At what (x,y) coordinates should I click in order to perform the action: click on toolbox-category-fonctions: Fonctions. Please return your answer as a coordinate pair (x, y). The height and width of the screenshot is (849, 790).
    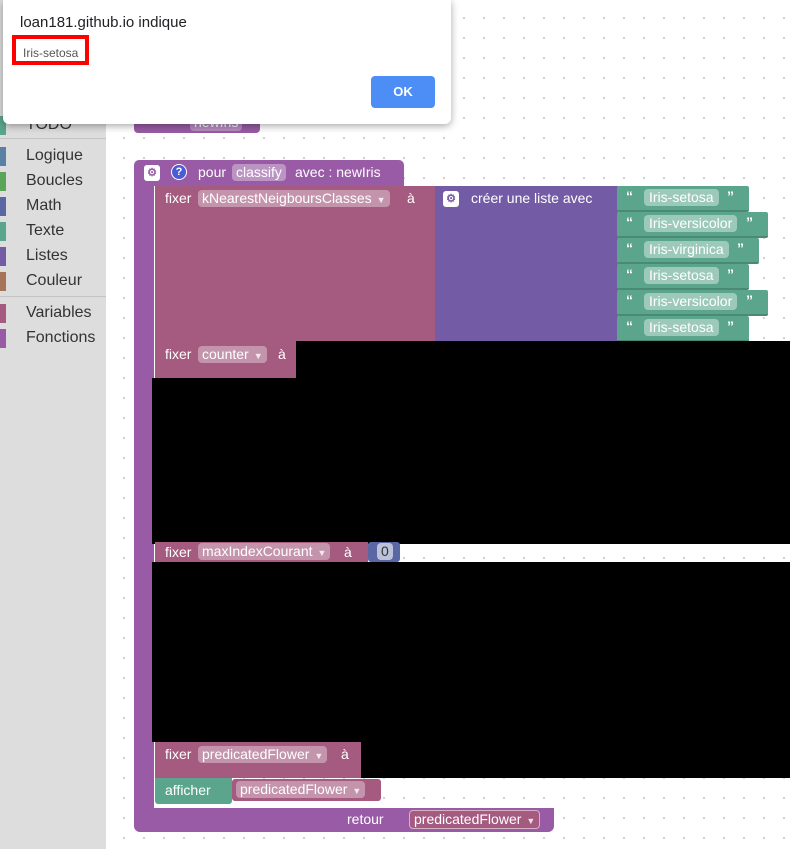
    Looking at the image, I should click on (53, 338).